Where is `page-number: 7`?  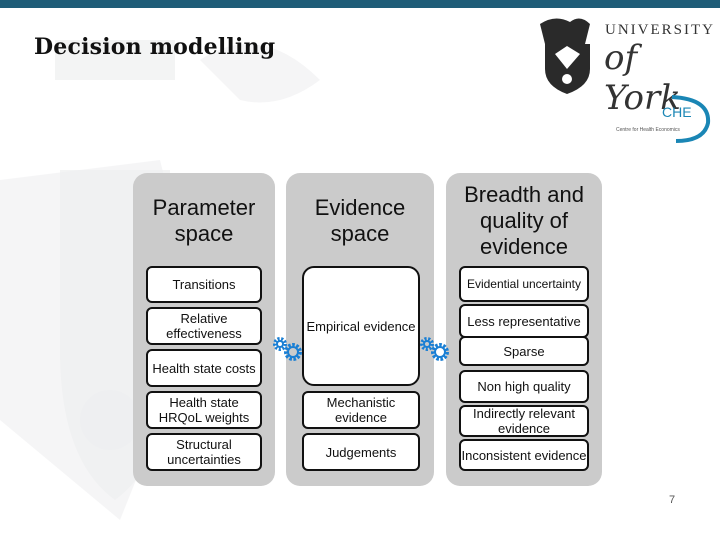 page-number: 7 is located at coordinates (672, 500).